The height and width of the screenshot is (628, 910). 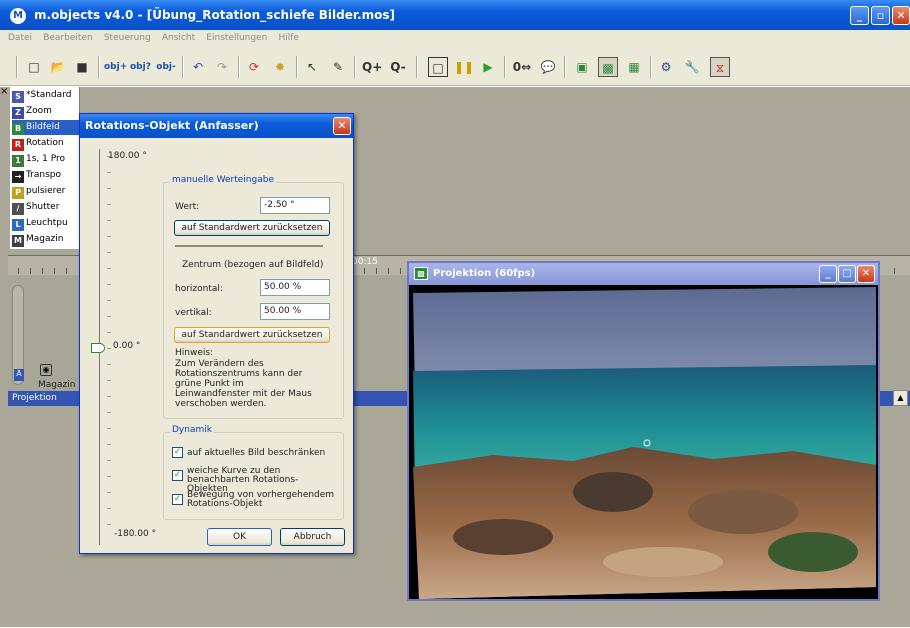 I want to click on timeline-time-label: 00:15, so click(x=365, y=262).